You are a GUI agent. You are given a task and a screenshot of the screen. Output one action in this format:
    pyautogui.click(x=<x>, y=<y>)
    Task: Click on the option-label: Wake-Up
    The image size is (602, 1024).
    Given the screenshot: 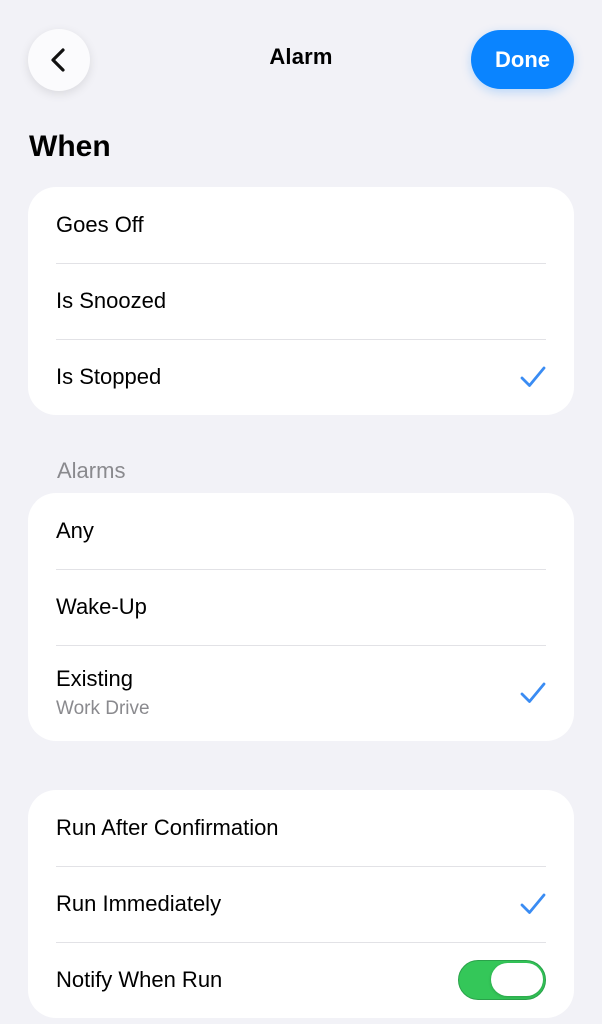 What is the action you would take?
    pyautogui.click(x=101, y=606)
    